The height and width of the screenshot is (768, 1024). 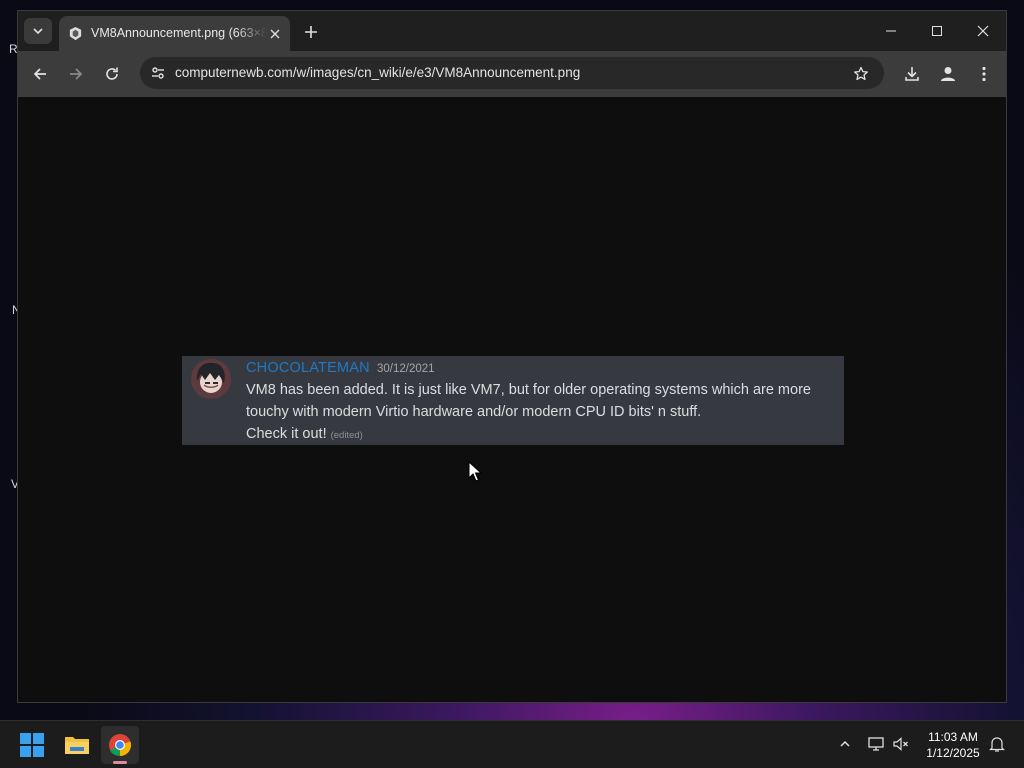 What do you see at coordinates (308, 368) in the screenshot?
I see `message-username: CHOCOLATEMAN` at bounding box center [308, 368].